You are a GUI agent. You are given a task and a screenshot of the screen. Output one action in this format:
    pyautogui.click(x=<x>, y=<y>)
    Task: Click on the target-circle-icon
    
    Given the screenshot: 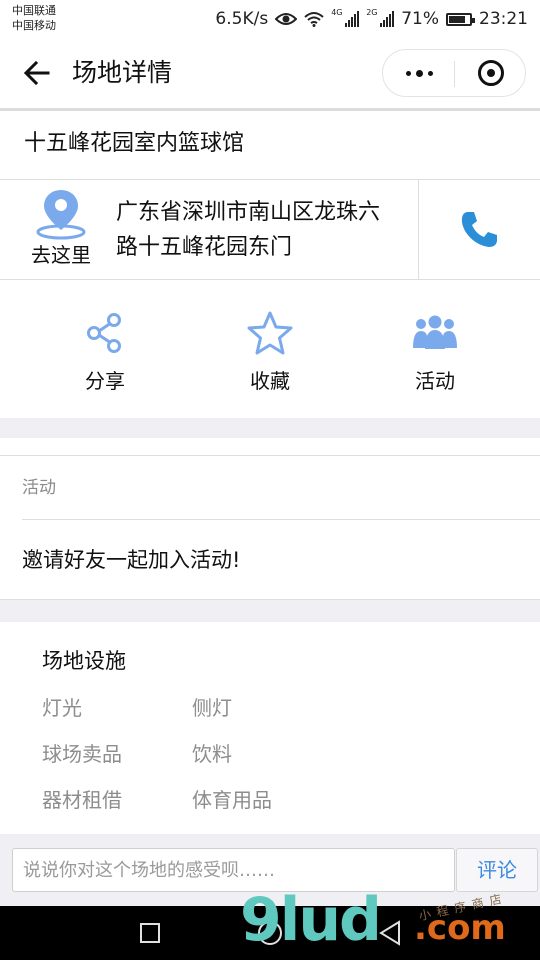 What is the action you would take?
    pyautogui.click(x=491, y=73)
    